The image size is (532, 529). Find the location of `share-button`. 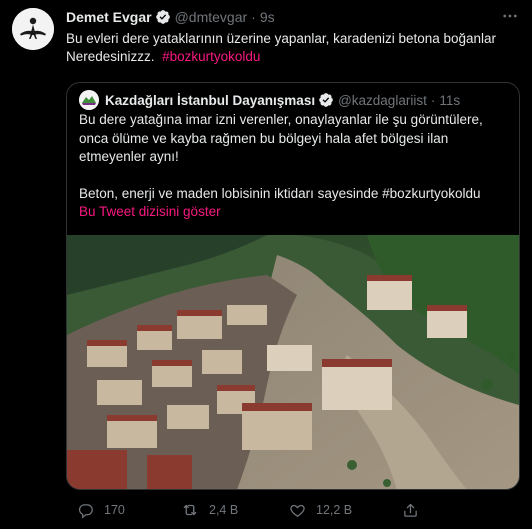

share-button is located at coordinates (415, 510).